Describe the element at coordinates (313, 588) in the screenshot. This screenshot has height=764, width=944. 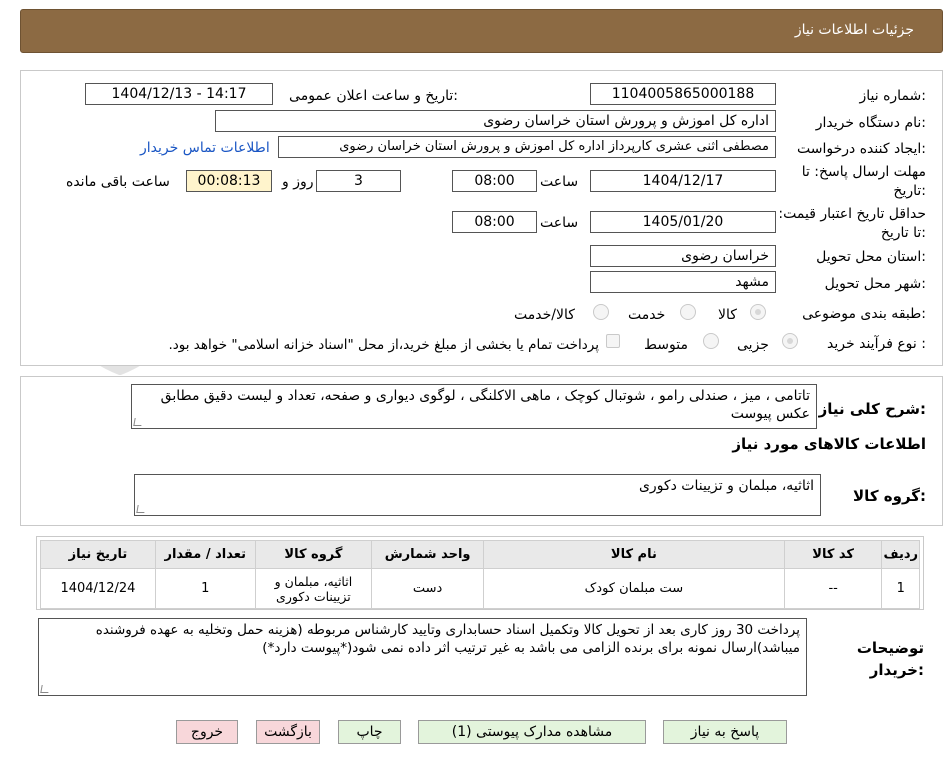
I see `cell-goods-group: اثاثیه، مبلمان و تزیینات دکوری` at that location.